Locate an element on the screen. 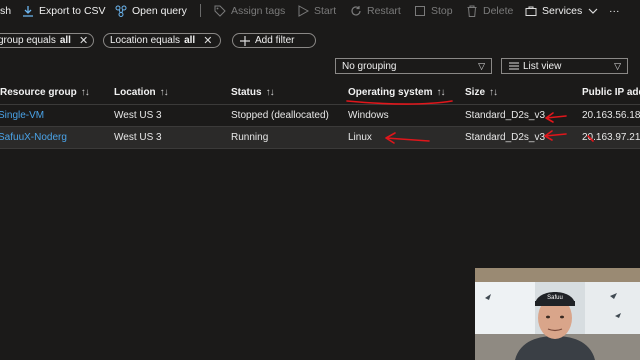  refresh-label: sh is located at coordinates (6, 11).